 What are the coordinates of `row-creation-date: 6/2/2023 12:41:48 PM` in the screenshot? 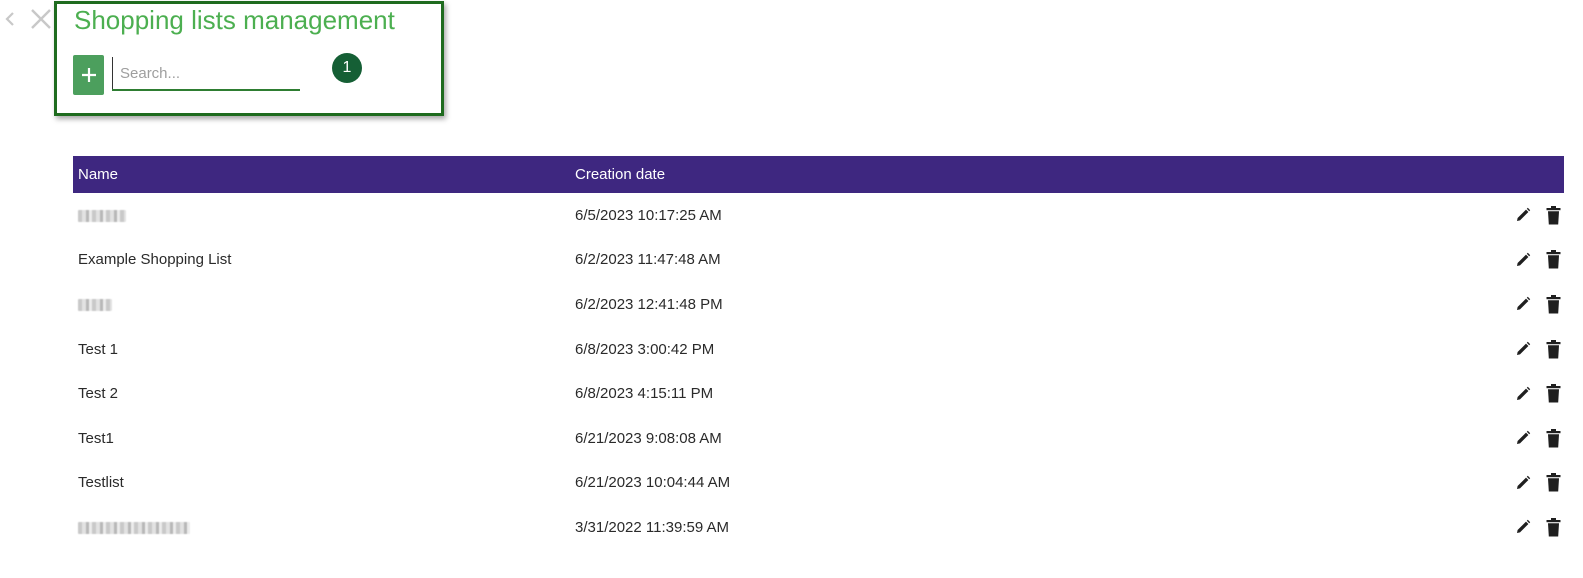 It's located at (649, 304).